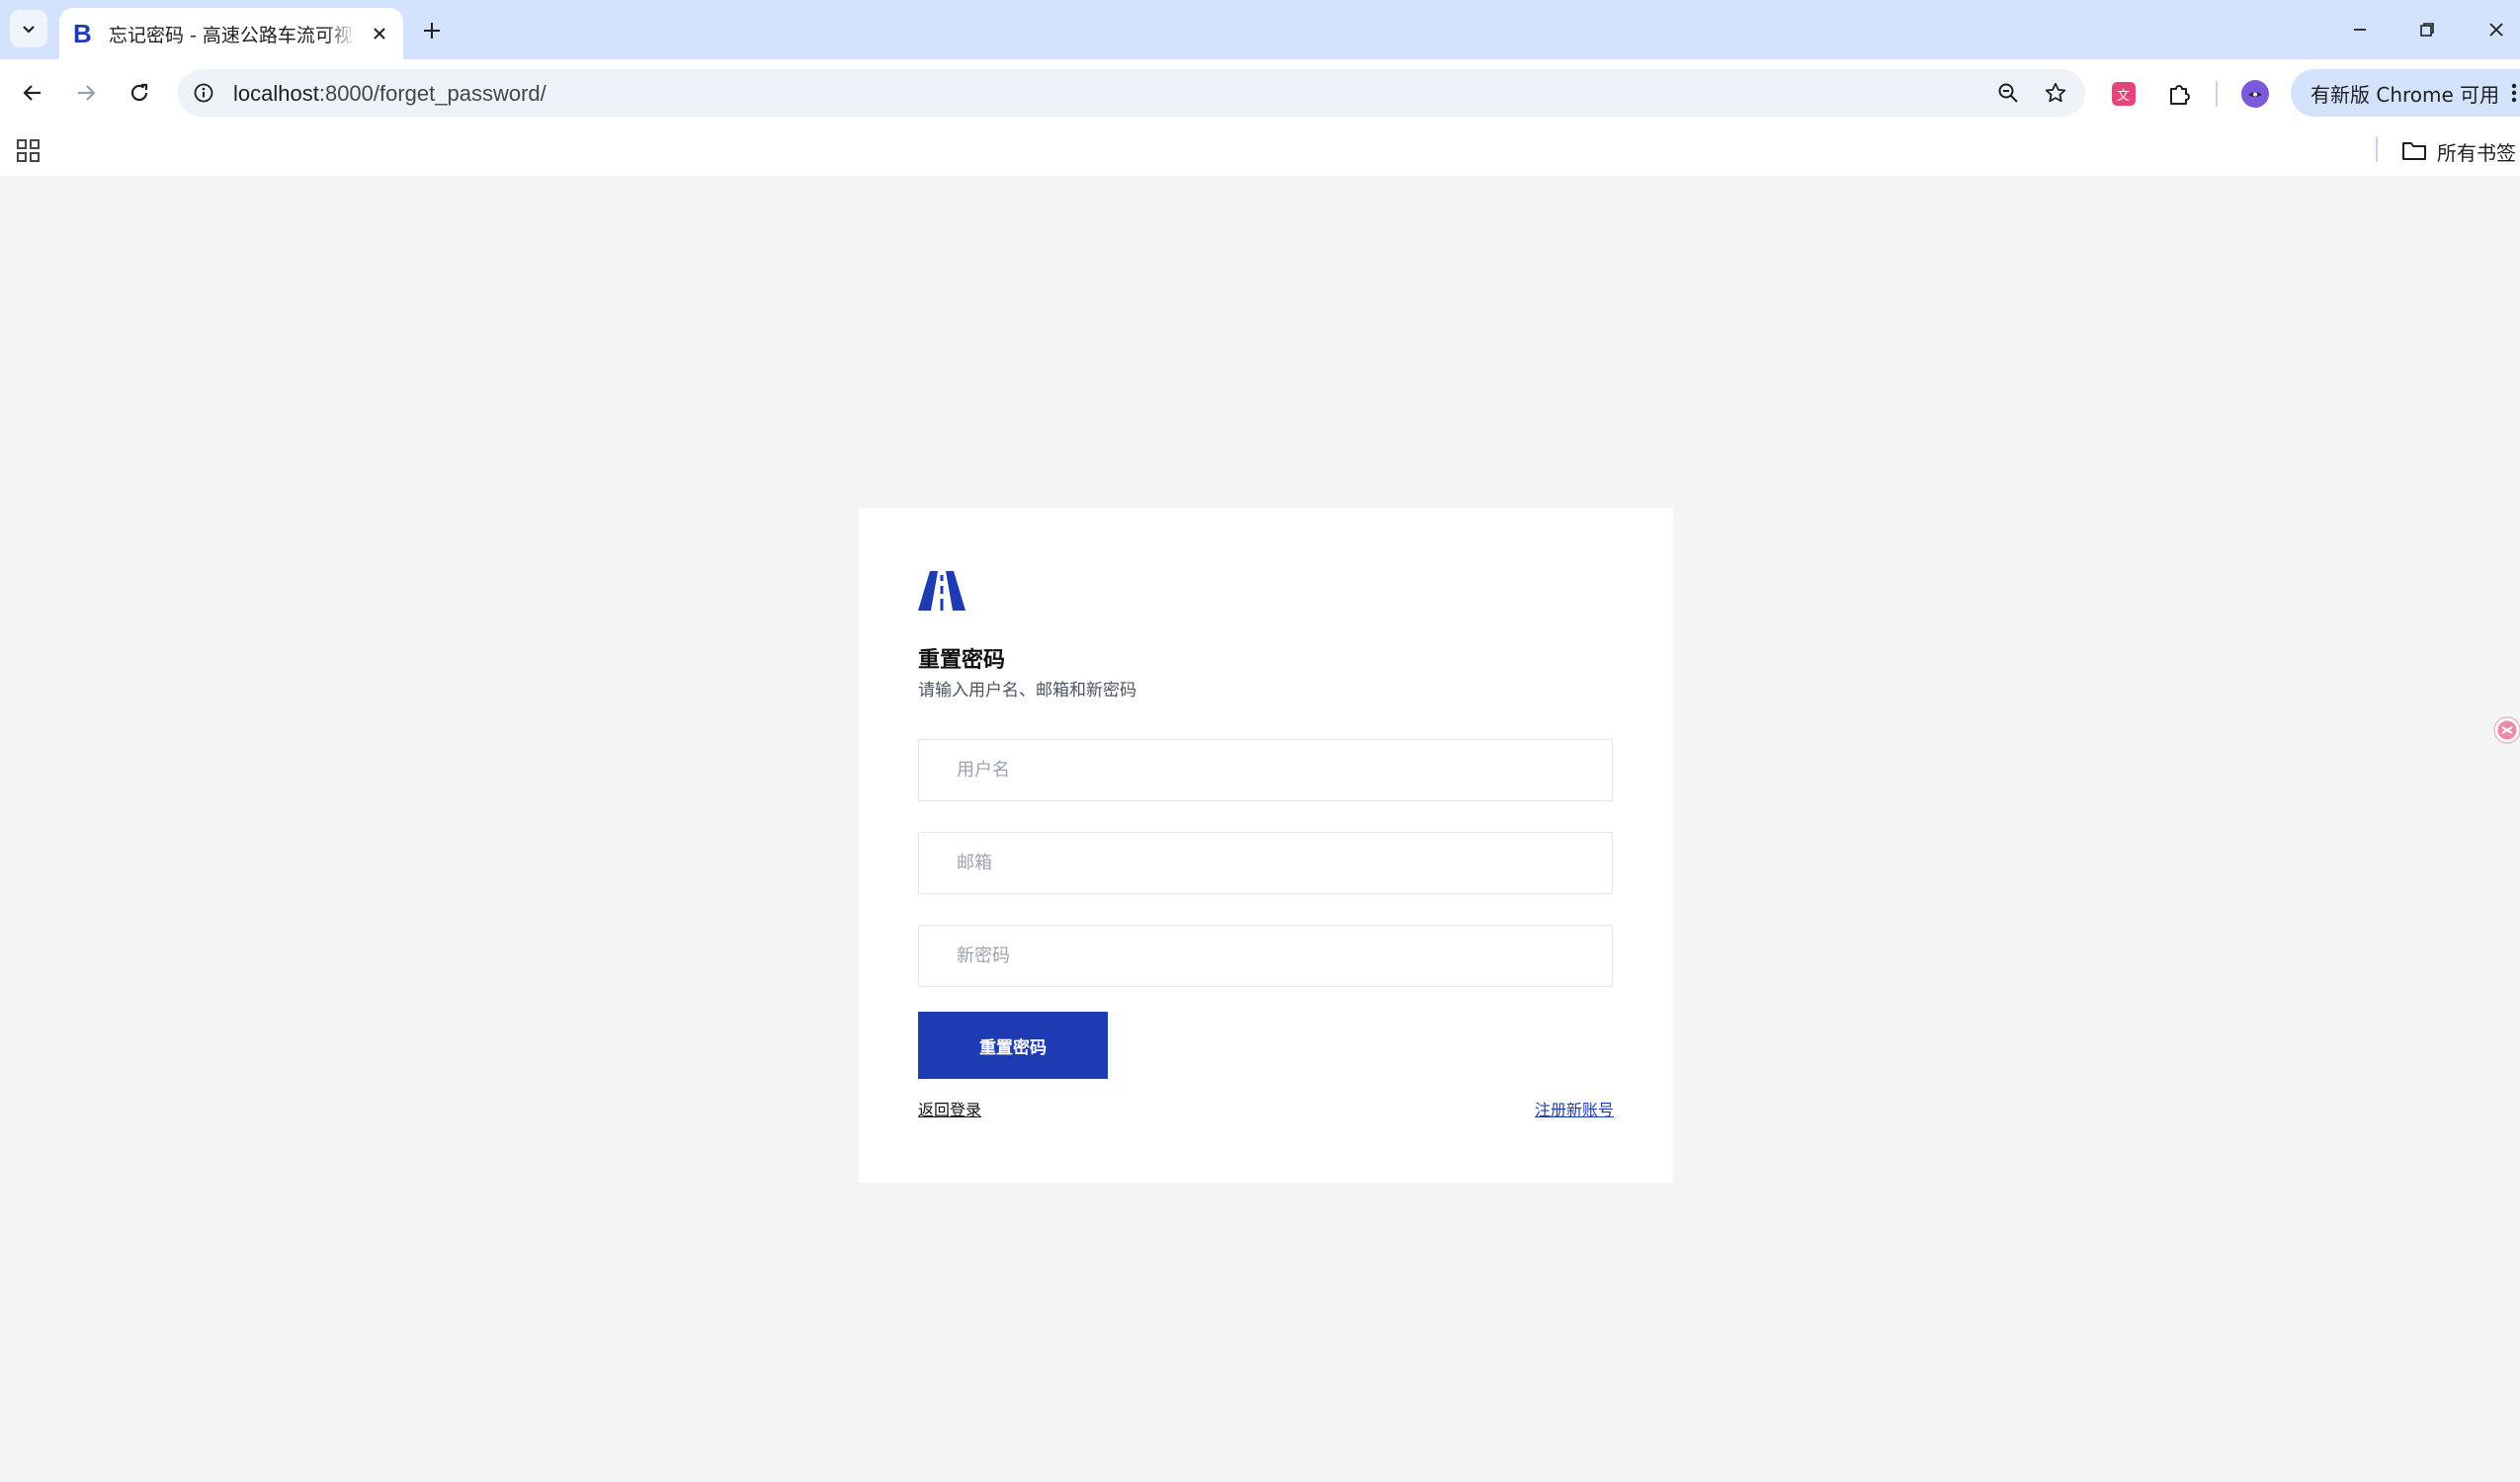 This screenshot has width=2520, height=1482. I want to click on tab-search-button, so click(28, 28).